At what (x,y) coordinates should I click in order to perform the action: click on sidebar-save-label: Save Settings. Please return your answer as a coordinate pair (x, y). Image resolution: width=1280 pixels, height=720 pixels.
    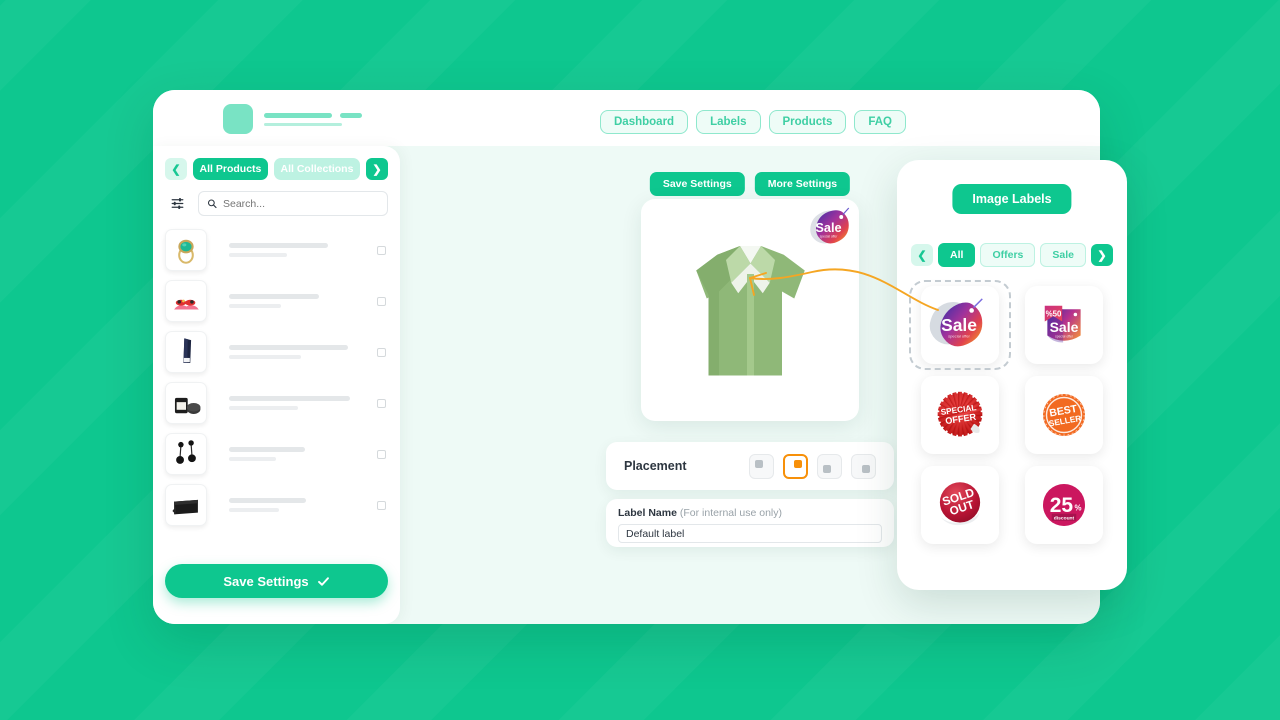
    Looking at the image, I should click on (266, 581).